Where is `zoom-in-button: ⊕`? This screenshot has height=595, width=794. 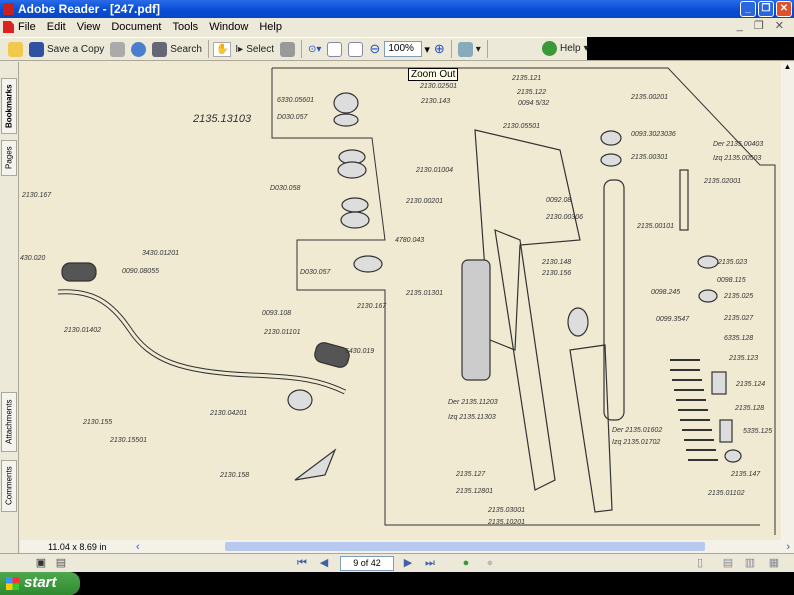 zoom-in-button: ⊕ is located at coordinates (439, 49).